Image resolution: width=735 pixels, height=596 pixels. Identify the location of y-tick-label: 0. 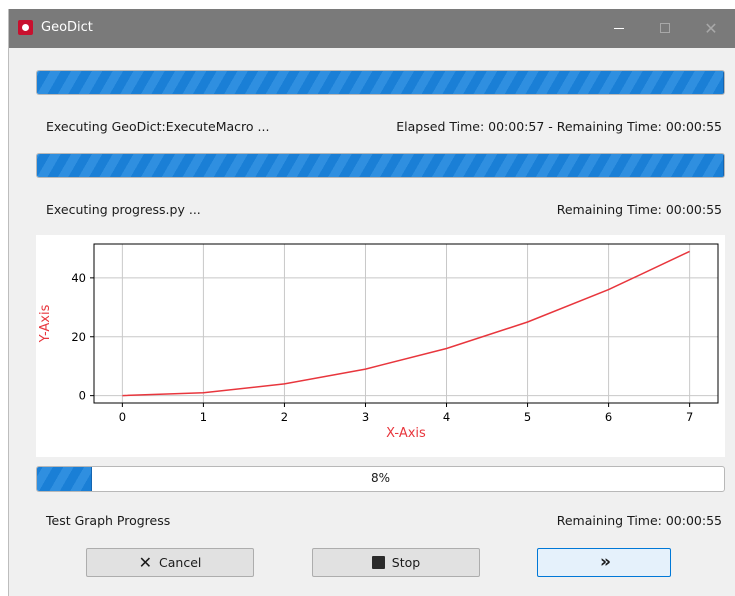
(82, 396).